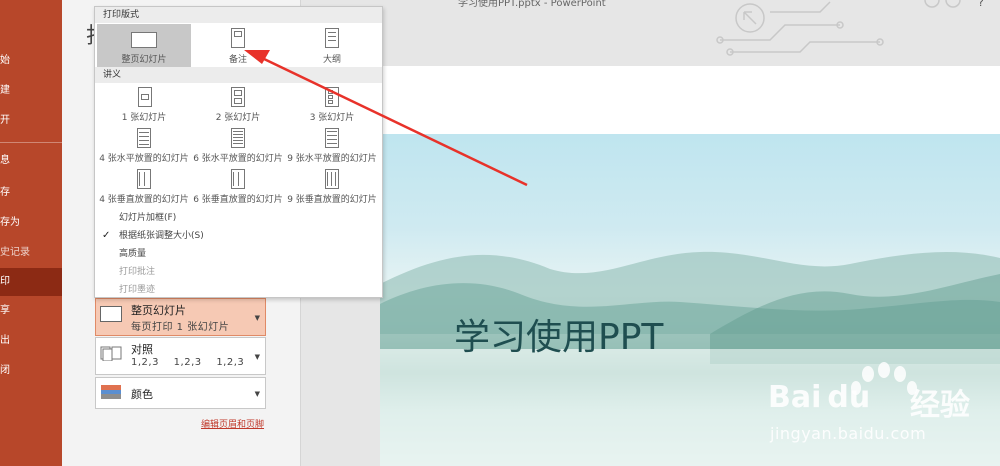 The height and width of the screenshot is (466, 1000). I want to click on handout-2-icon, so click(238, 97).